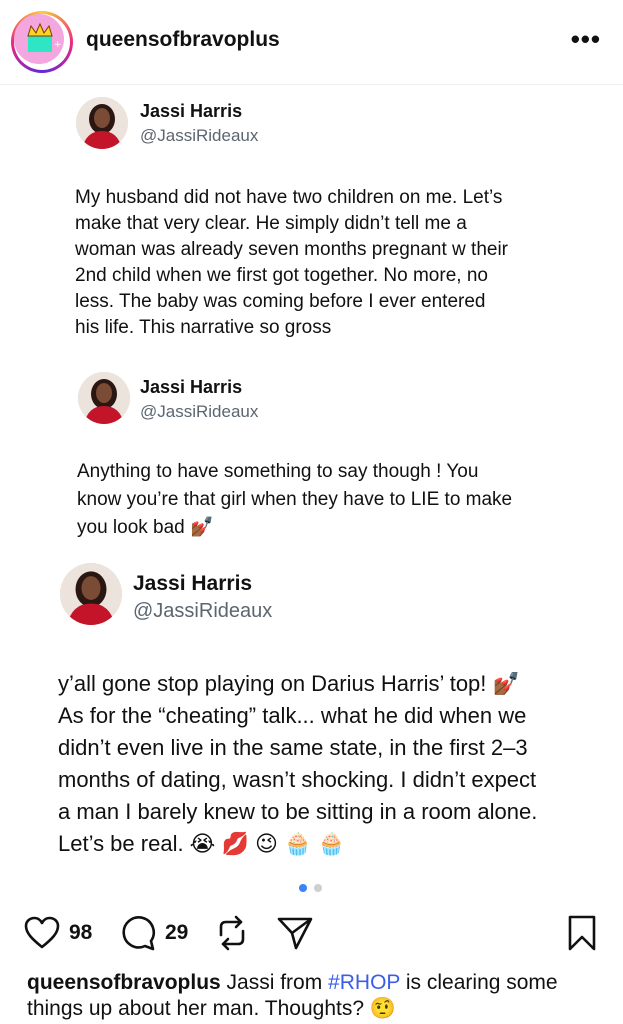 The width and height of the screenshot is (623, 1024). Describe the element at coordinates (183, 40) in the screenshot. I see `post-username: queensofbravoplus` at that location.